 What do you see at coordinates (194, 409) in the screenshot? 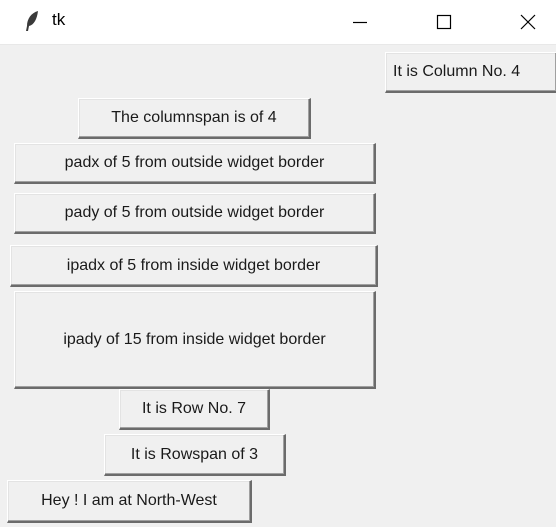
I see `row-7-button: It is Row No. 7` at bounding box center [194, 409].